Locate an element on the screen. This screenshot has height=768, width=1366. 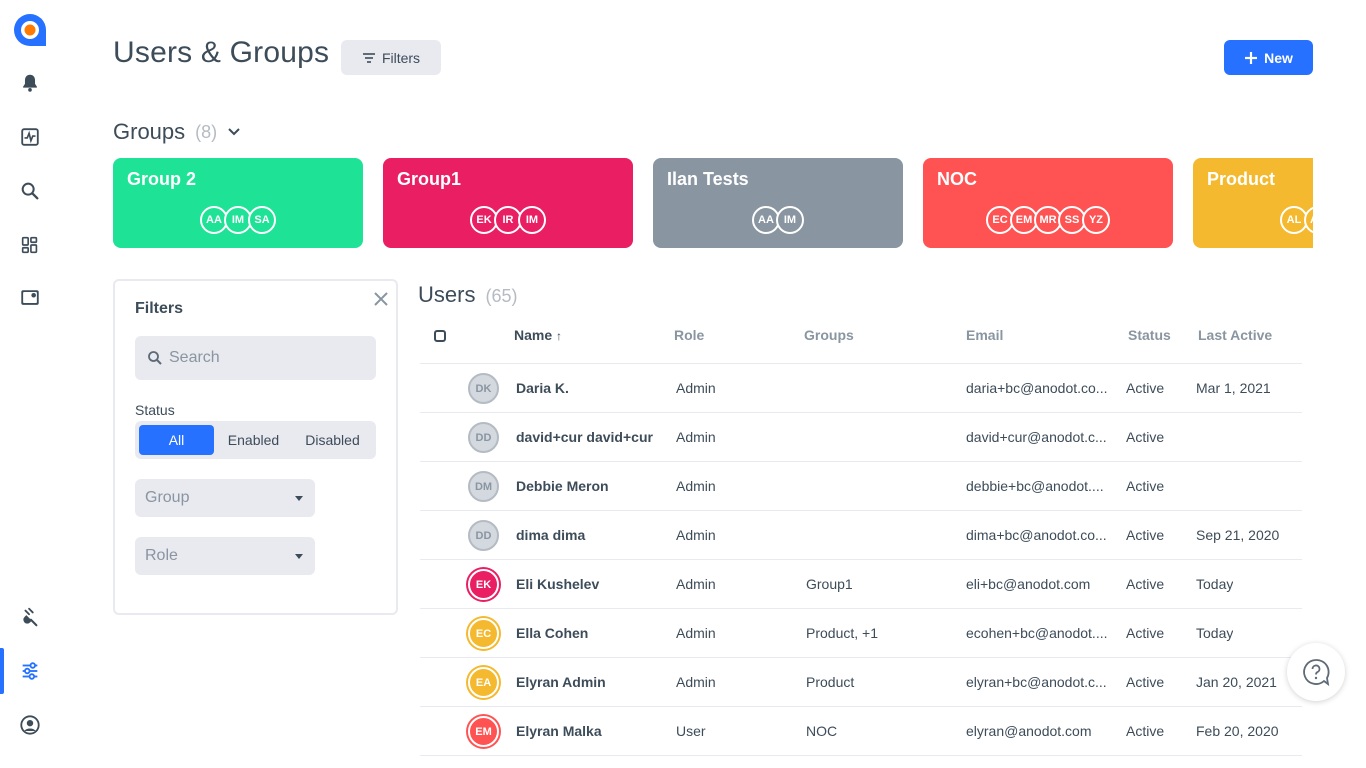
column-groups: Groups is located at coordinates (829, 335).